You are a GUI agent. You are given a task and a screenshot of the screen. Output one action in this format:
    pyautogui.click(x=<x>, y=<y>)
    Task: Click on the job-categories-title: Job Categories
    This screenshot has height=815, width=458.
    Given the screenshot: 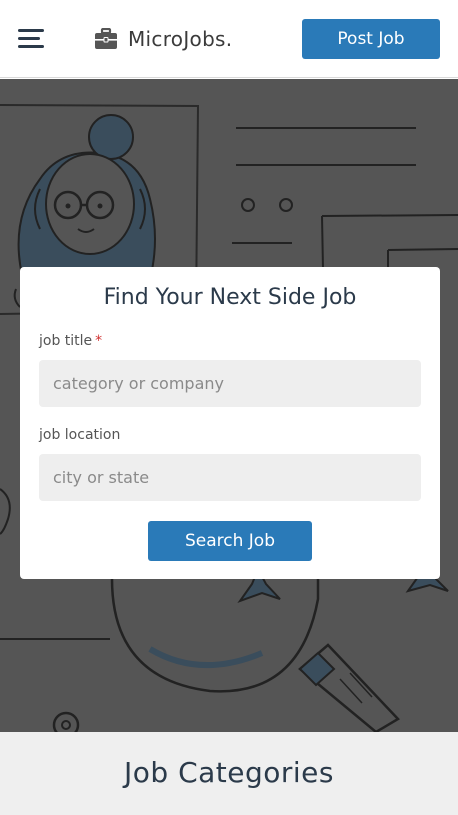 What is the action you would take?
    pyautogui.click(x=229, y=772)
    